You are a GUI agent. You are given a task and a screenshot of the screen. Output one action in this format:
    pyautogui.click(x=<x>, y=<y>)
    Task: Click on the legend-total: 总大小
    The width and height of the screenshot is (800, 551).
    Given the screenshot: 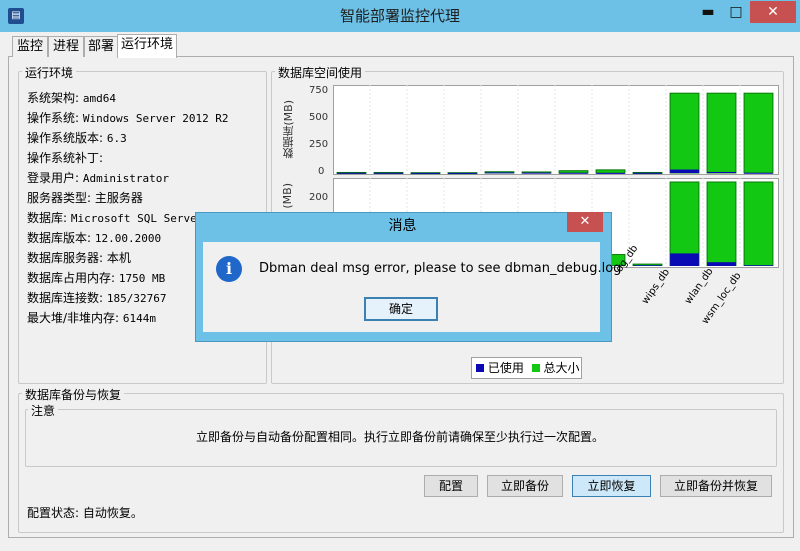 What is the action you would take?
    pyautogui.click(x=561, y=368)
    